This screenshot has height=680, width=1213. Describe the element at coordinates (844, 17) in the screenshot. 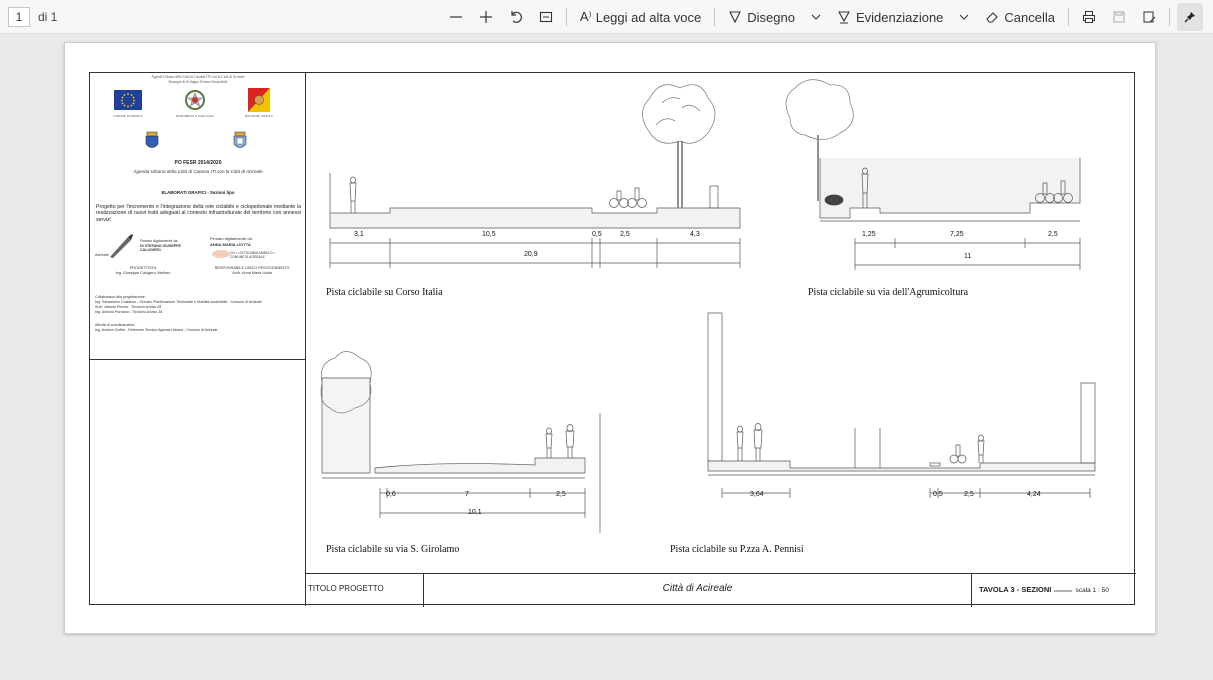

I see `highlight-icon` at that location.